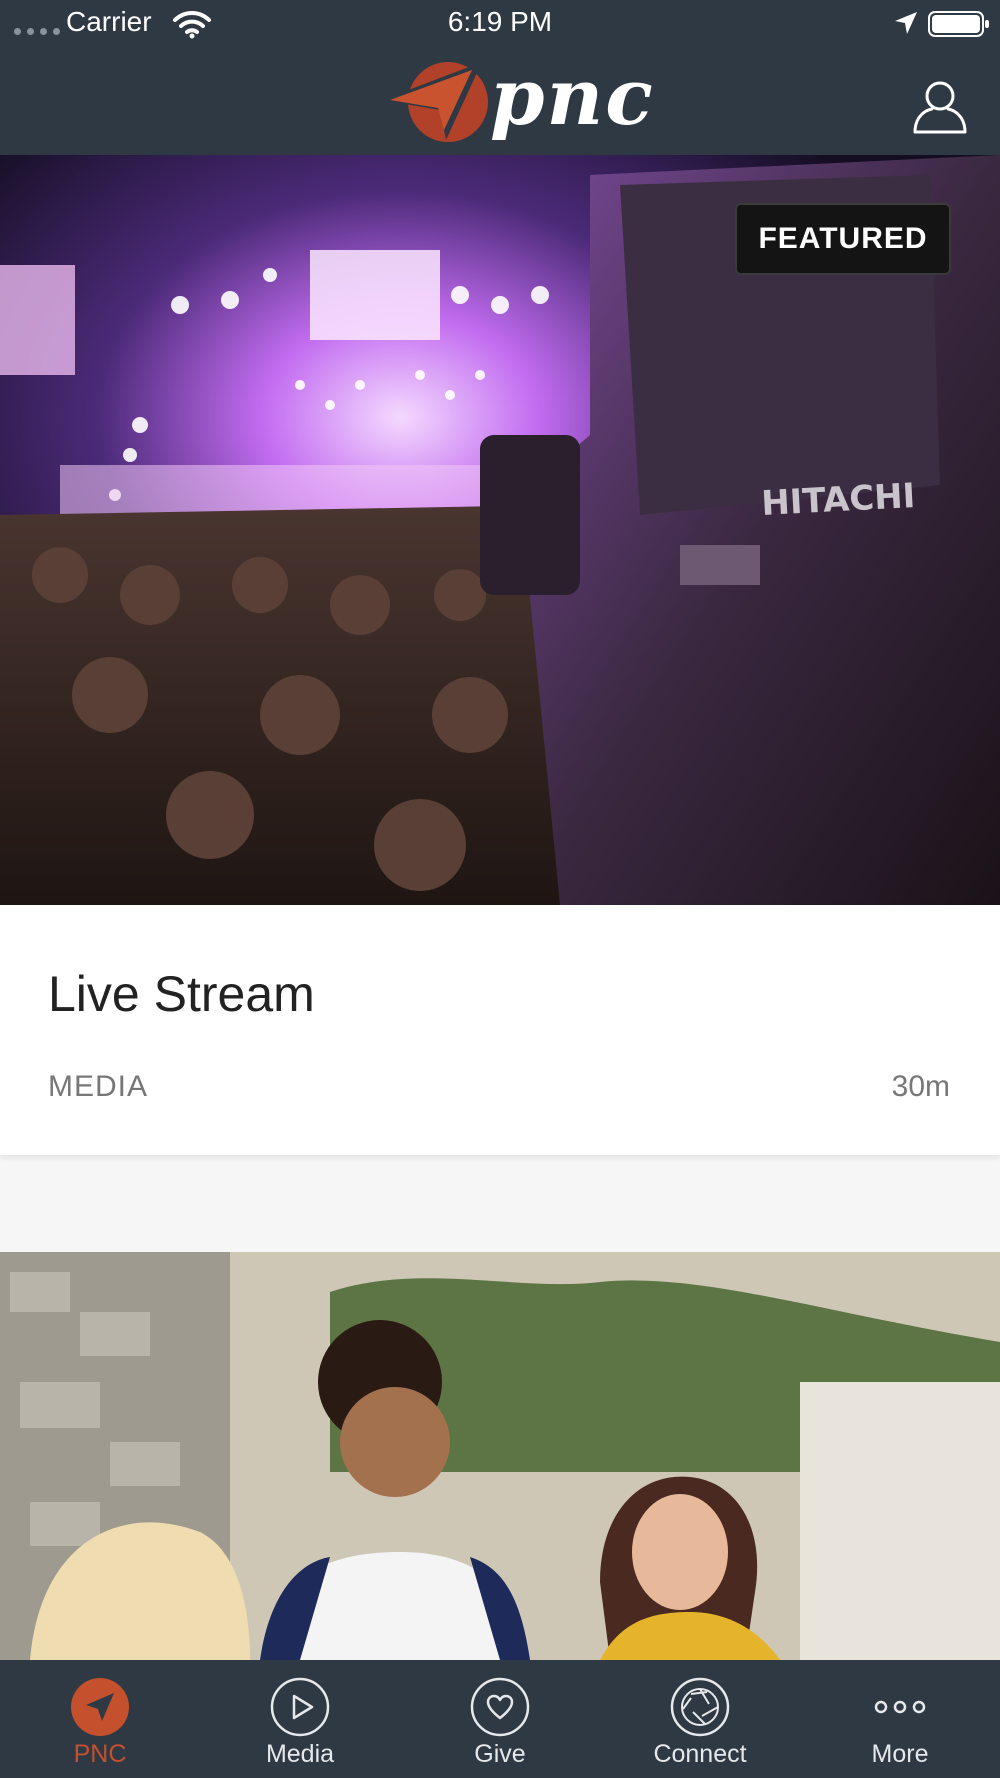  Describe the element at coordinates (900, 1719) in the screenshot. I see `tab-more: More` at that location.